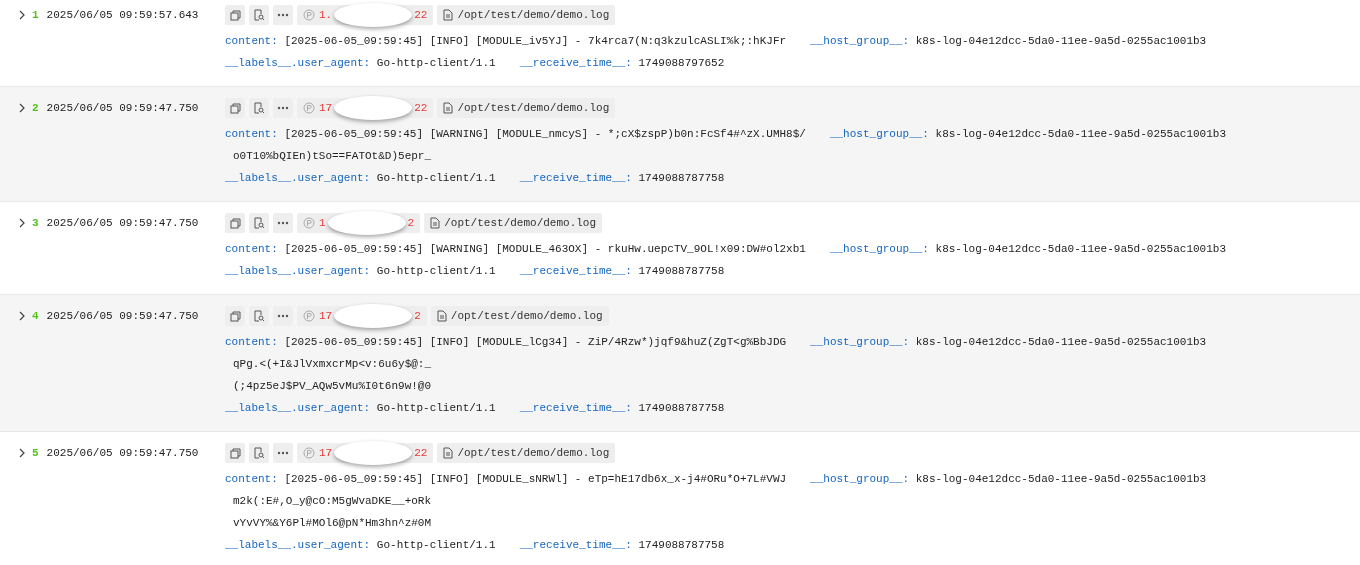 Image resolution: width=1360 pixels, height=565 pixels. Describe the element at coordinates (681, 63) in the screenshot. I see `field-value: 1749088797652` at that location.